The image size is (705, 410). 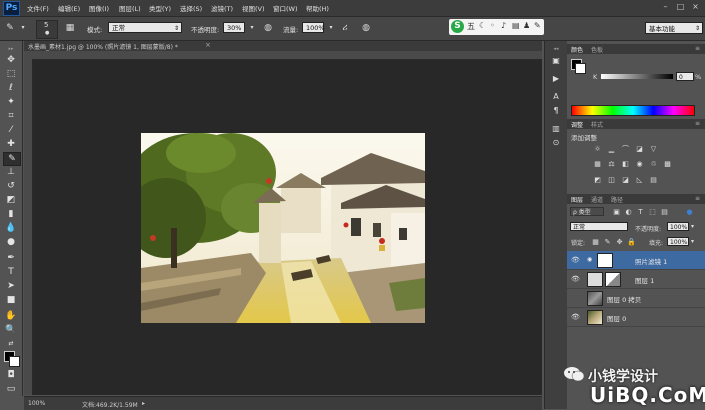 I want to click on layer-name: 图层 0, so click(x=616, y=318).